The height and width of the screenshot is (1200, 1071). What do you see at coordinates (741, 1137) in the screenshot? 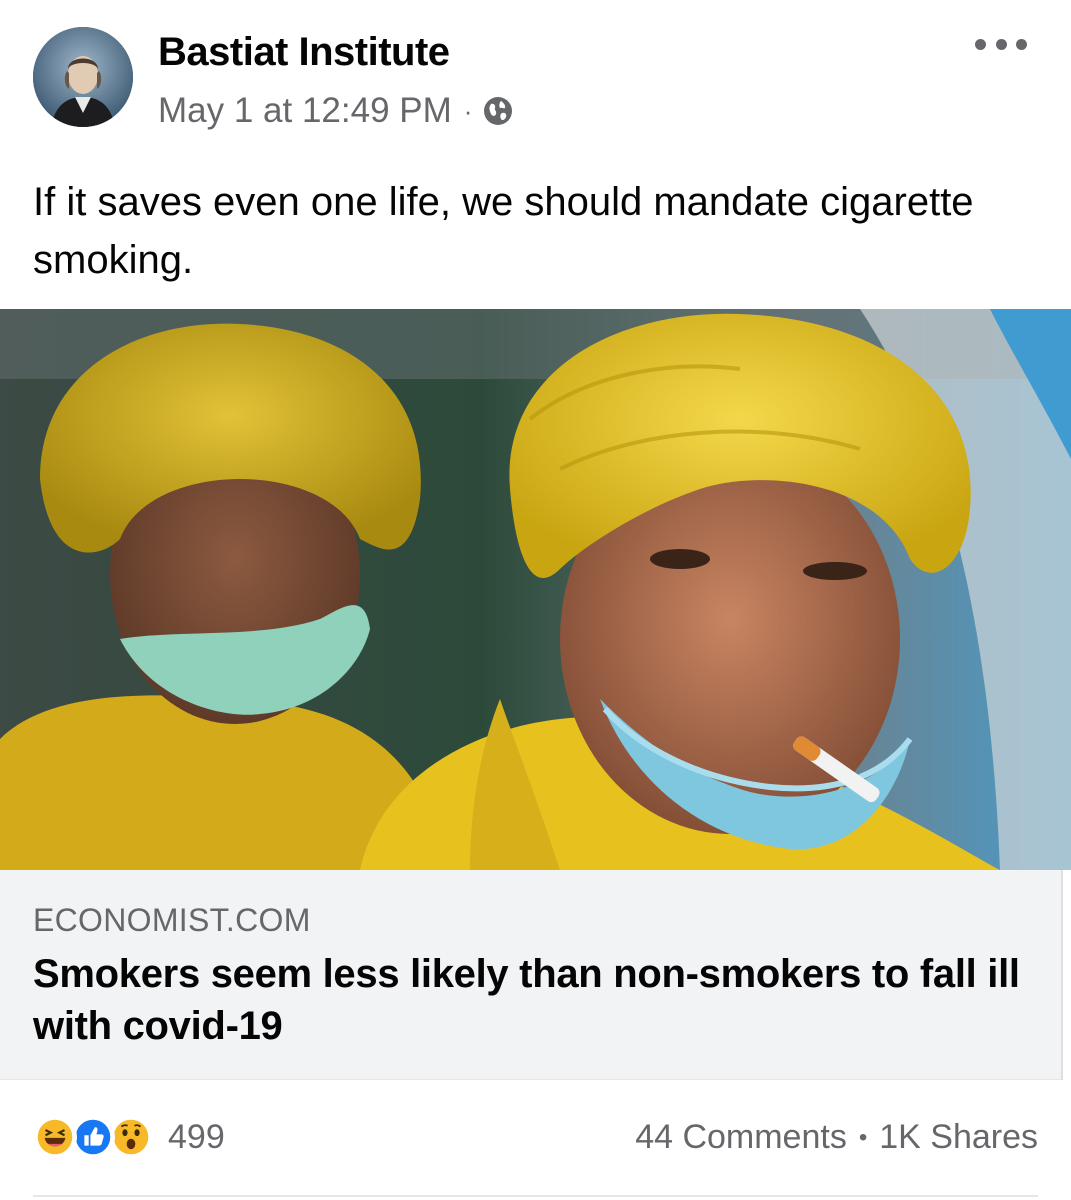
I see `comments-count: 44 Comments` at bounding box center [741, 1137].